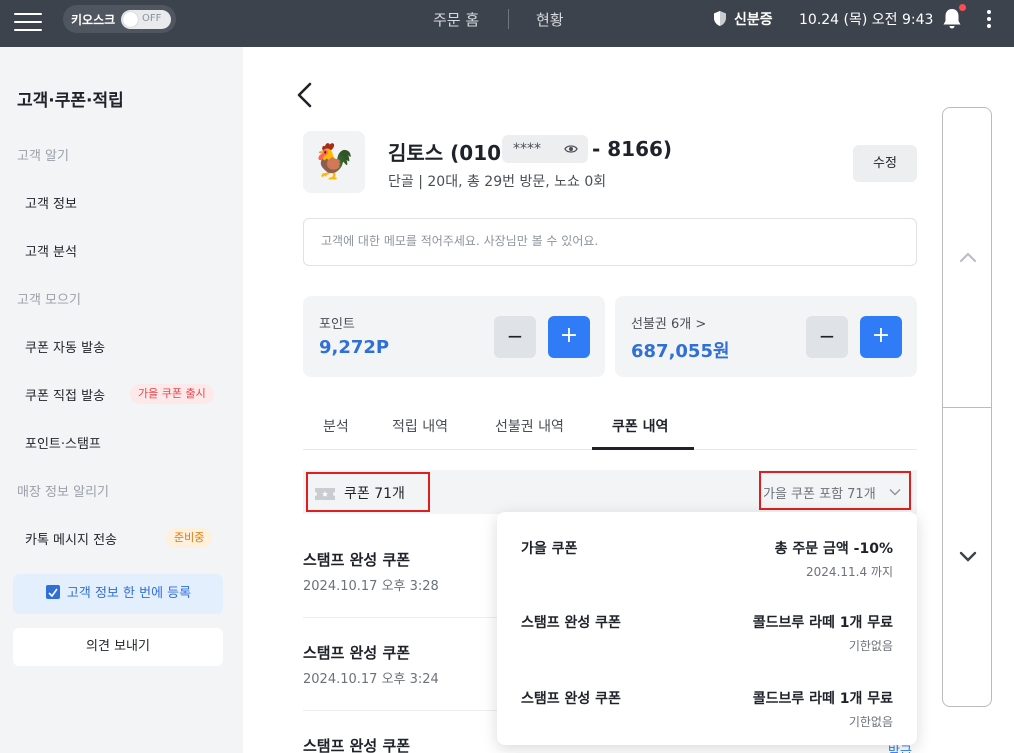 The width and height of the screenshot is (1014, 753). Describe the element at coordinates (63, 492) in the screenshot. I see `section-store-info: 매장 정보 알리기` at that location.